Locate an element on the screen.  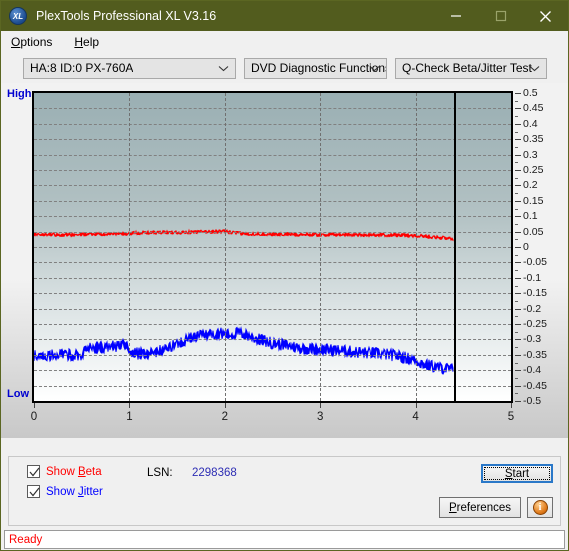
drive-select: HA:8 ID:0 PX-760A is located at coordinates (129, 68).